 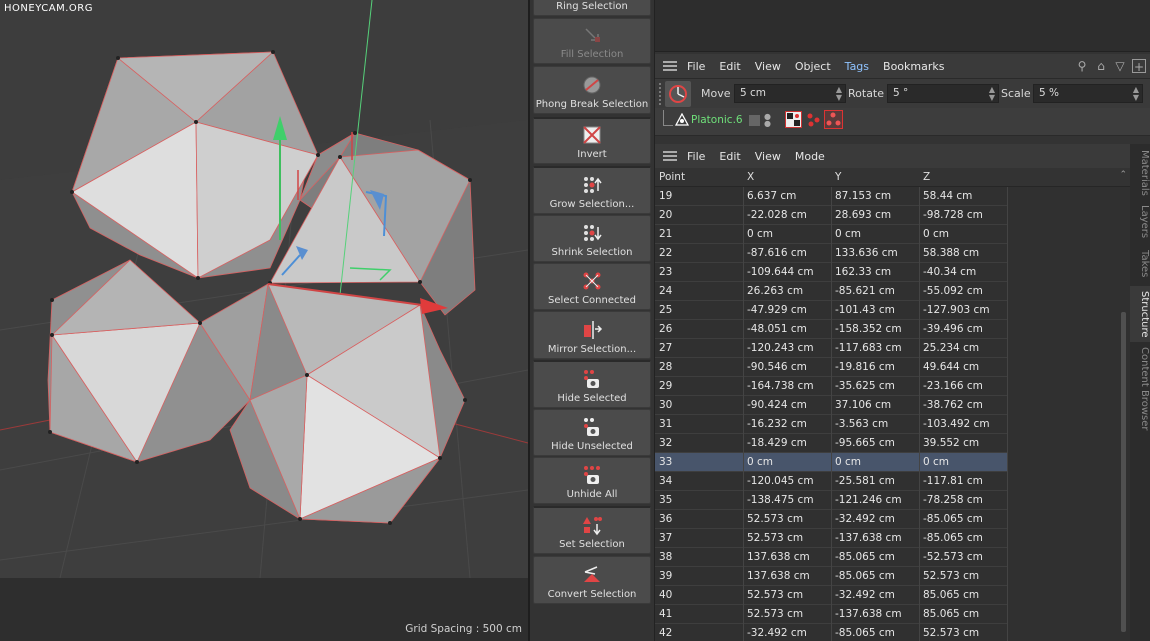 What do you see at coordinates (592, 530) in the screenshot?
I see `set-selection-button: Set Selection` at bounding box center [592, 530].